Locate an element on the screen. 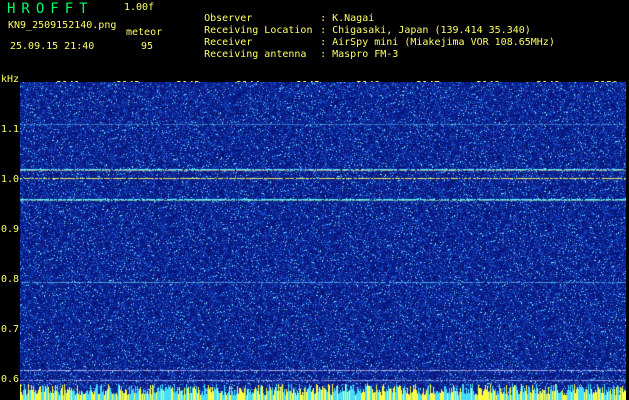  app-title: HROFFT is located at coordinates (50, 9).